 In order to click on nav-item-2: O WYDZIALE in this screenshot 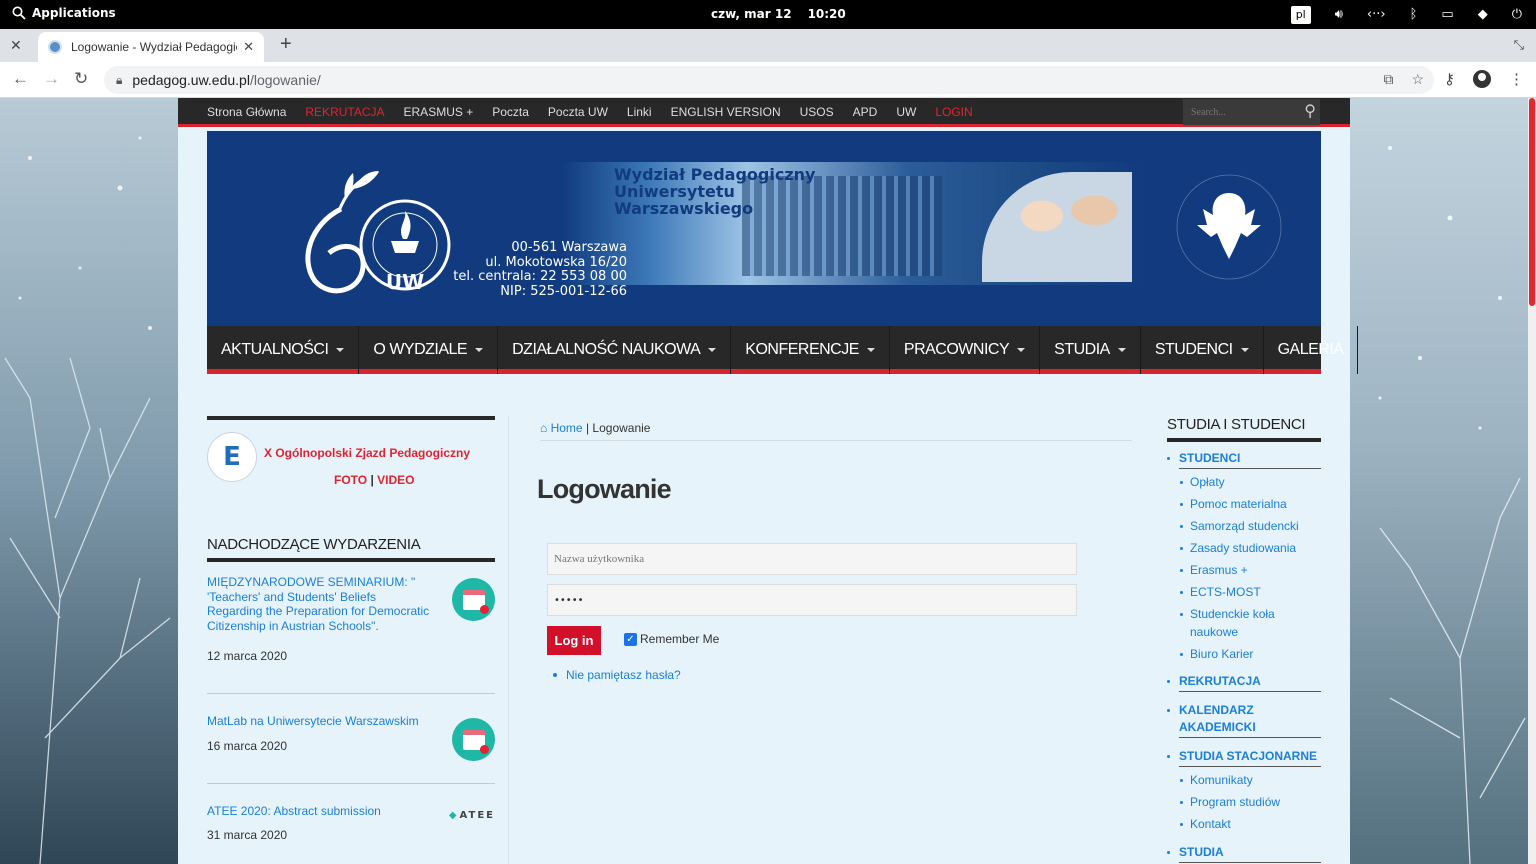, I will do `click(429, 350)`.